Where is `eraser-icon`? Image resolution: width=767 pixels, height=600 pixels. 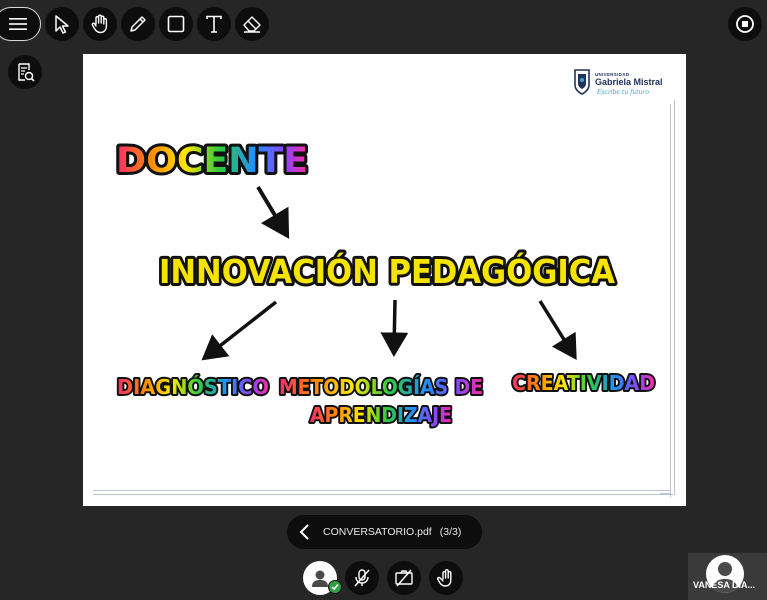
eraser-icon is located at coordinates (252, 24).